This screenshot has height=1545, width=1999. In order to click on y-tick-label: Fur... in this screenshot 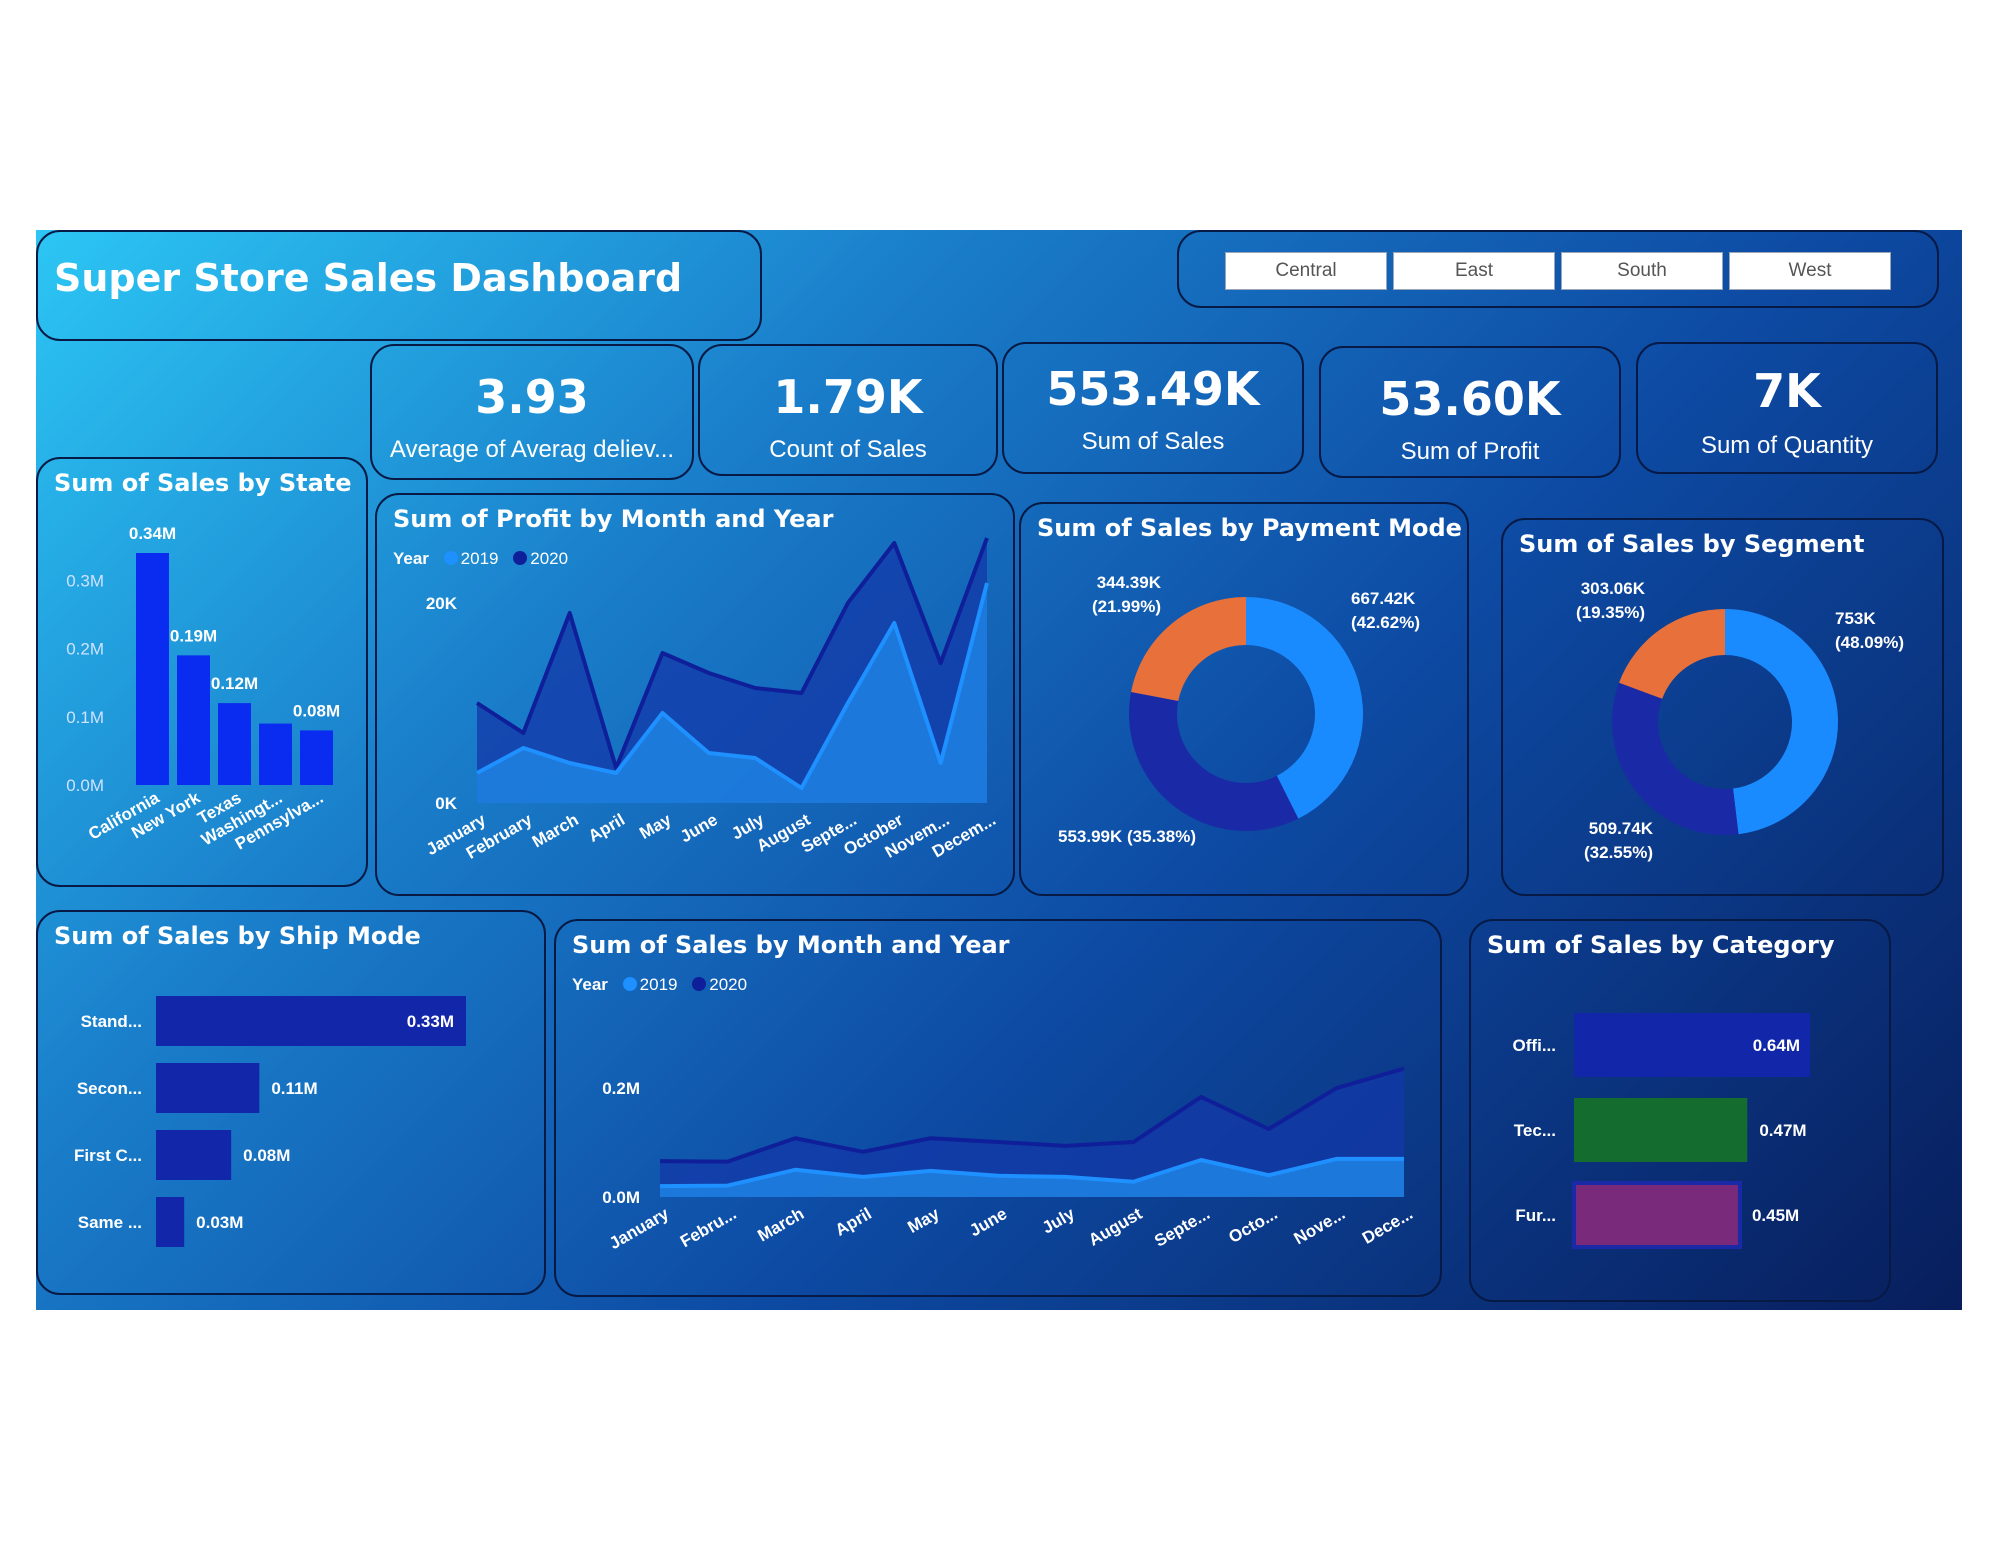, I will do `click(1535, 1215)`.